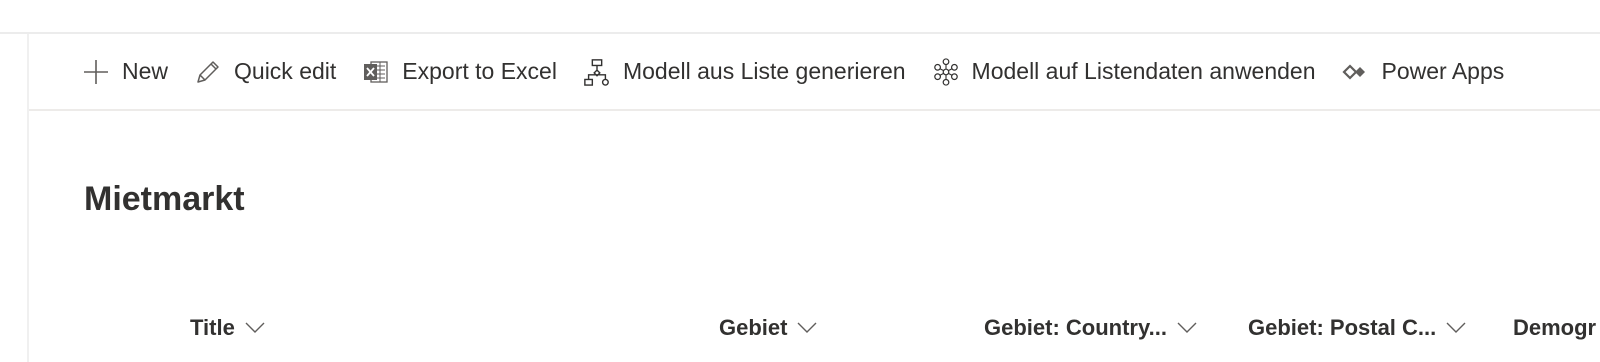 This screenshot has height=362, width=1600. I want to click on power-apps-label: Power Apps, so click(1443, 71).